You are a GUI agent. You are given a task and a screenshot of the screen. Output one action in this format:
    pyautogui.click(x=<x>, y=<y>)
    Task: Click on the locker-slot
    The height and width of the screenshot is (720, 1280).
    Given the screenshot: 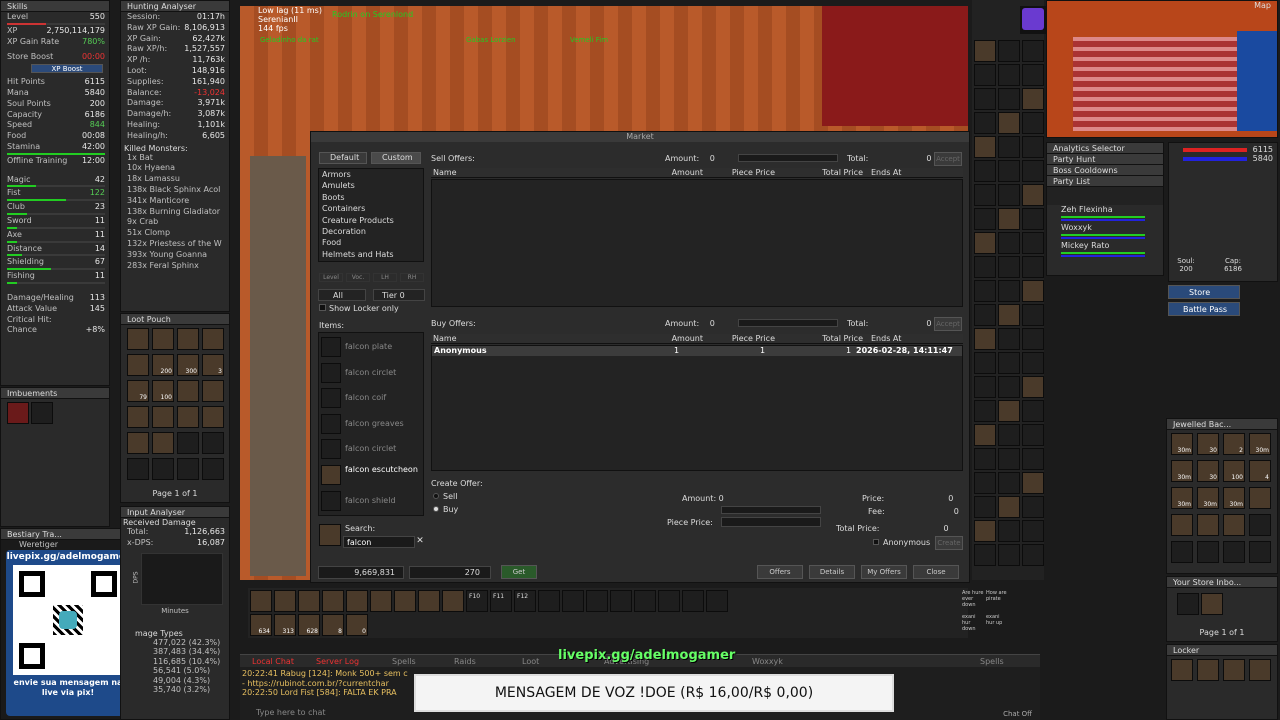 What is the action you would take?
    pyautogui.click(x=1234, y=670)
    